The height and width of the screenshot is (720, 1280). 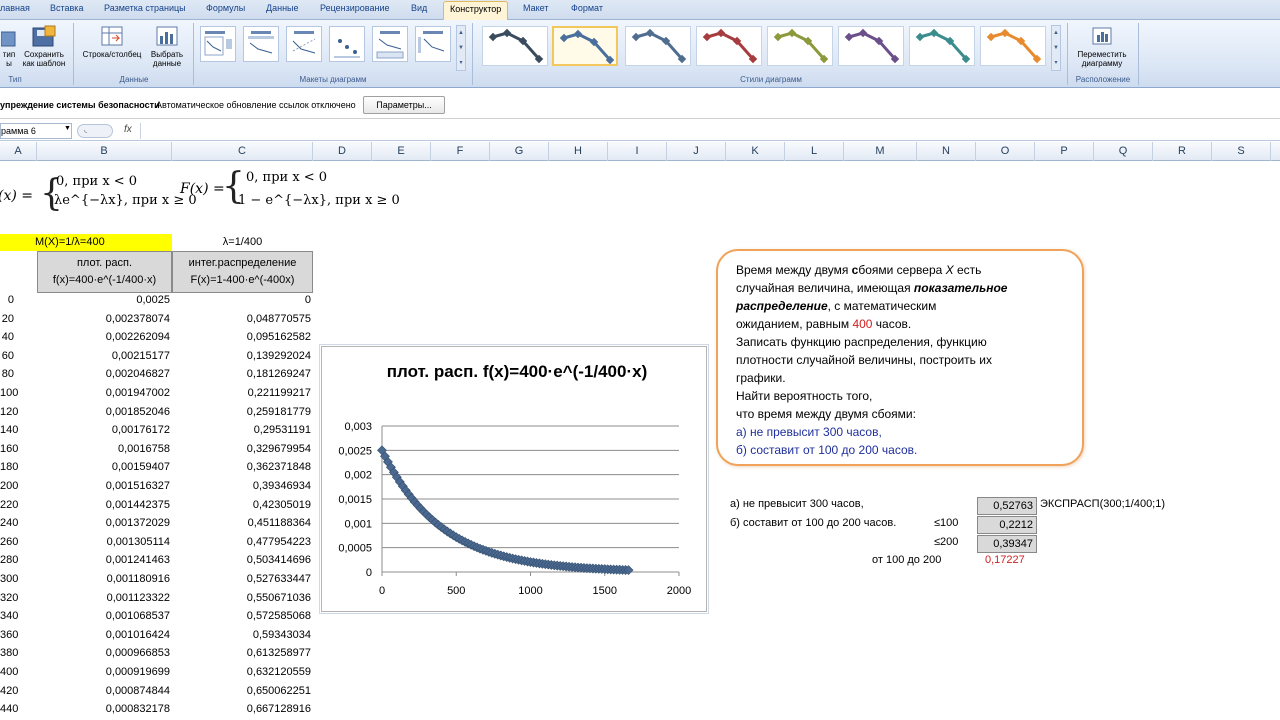 What do you see at coordinates (103, 672) in the screenshot?
I see `cell-density: 0,000919699` at bounding box center [103, 672].